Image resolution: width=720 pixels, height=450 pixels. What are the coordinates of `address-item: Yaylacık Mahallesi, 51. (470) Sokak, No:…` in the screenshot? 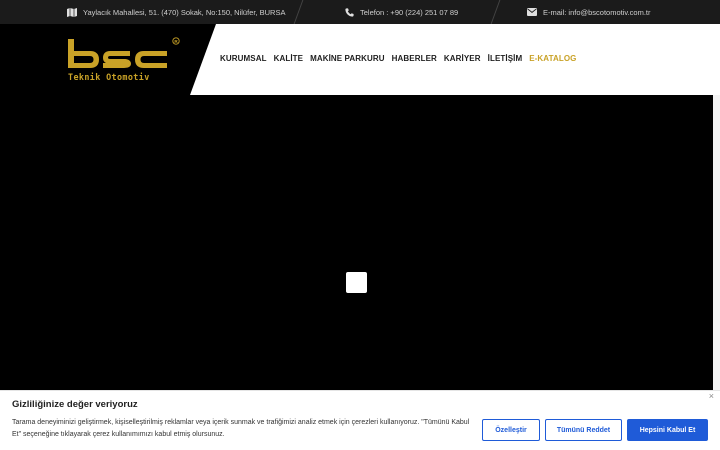 It's located at (176, 12).